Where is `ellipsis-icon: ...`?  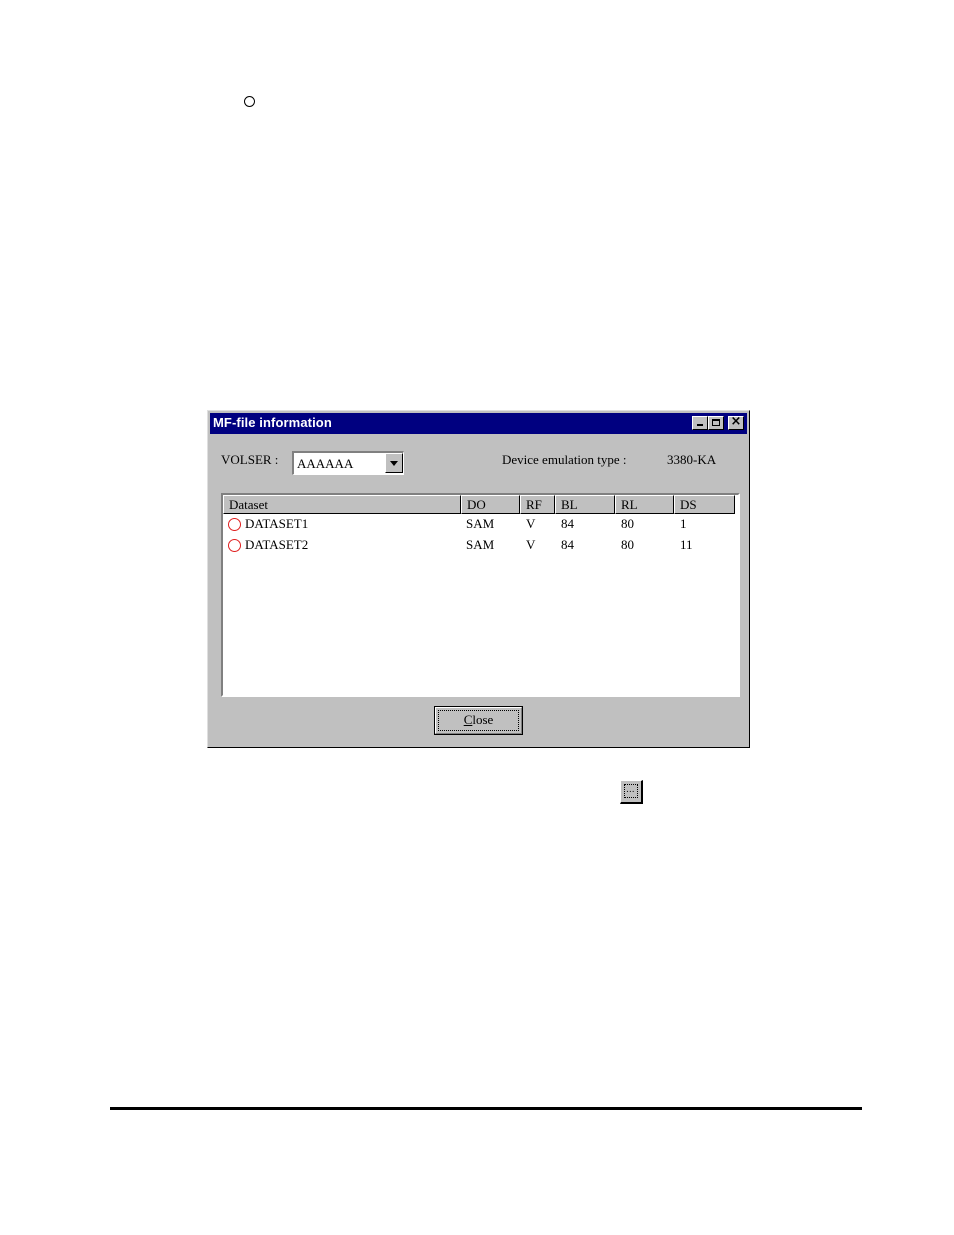 ellipsis-icon: ... is located at coordinates (630, 790).